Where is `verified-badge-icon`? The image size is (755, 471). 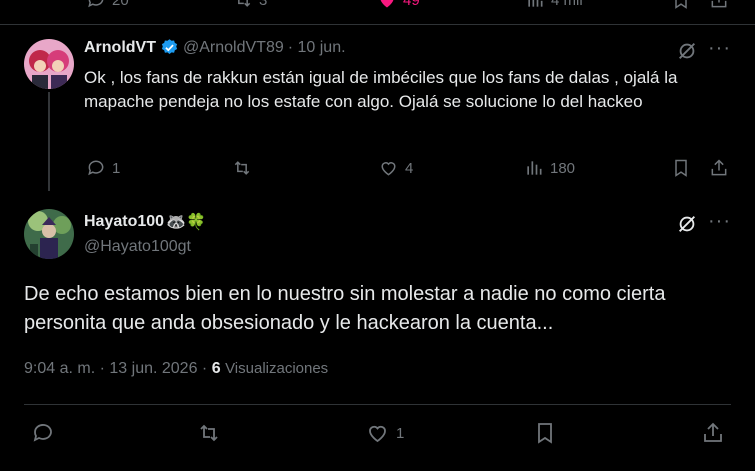 verified-badge-icon is located at coordinates (169, 47).